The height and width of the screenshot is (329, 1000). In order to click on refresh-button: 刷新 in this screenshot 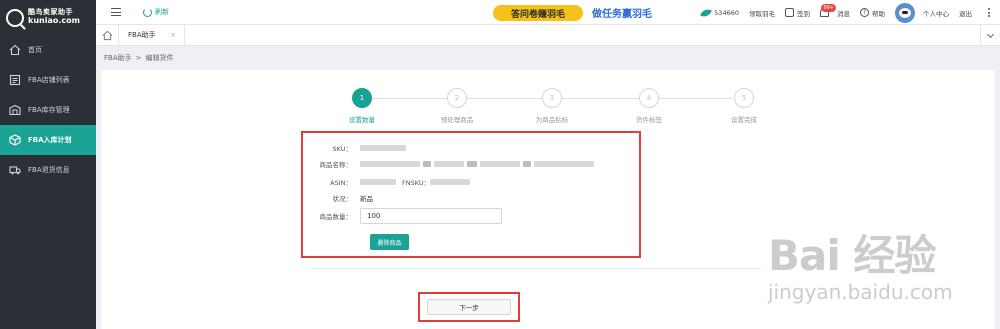, I will do `click(156, 12)`.